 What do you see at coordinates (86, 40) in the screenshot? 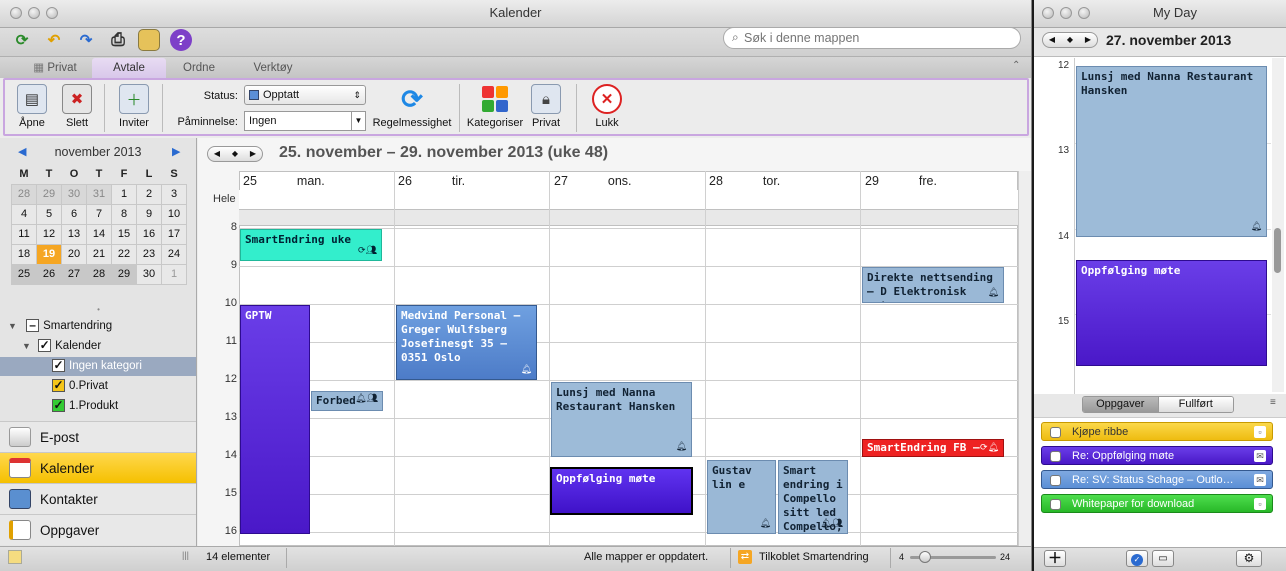
I see `redo-icon: ↷` at bounding box center [86, 40].